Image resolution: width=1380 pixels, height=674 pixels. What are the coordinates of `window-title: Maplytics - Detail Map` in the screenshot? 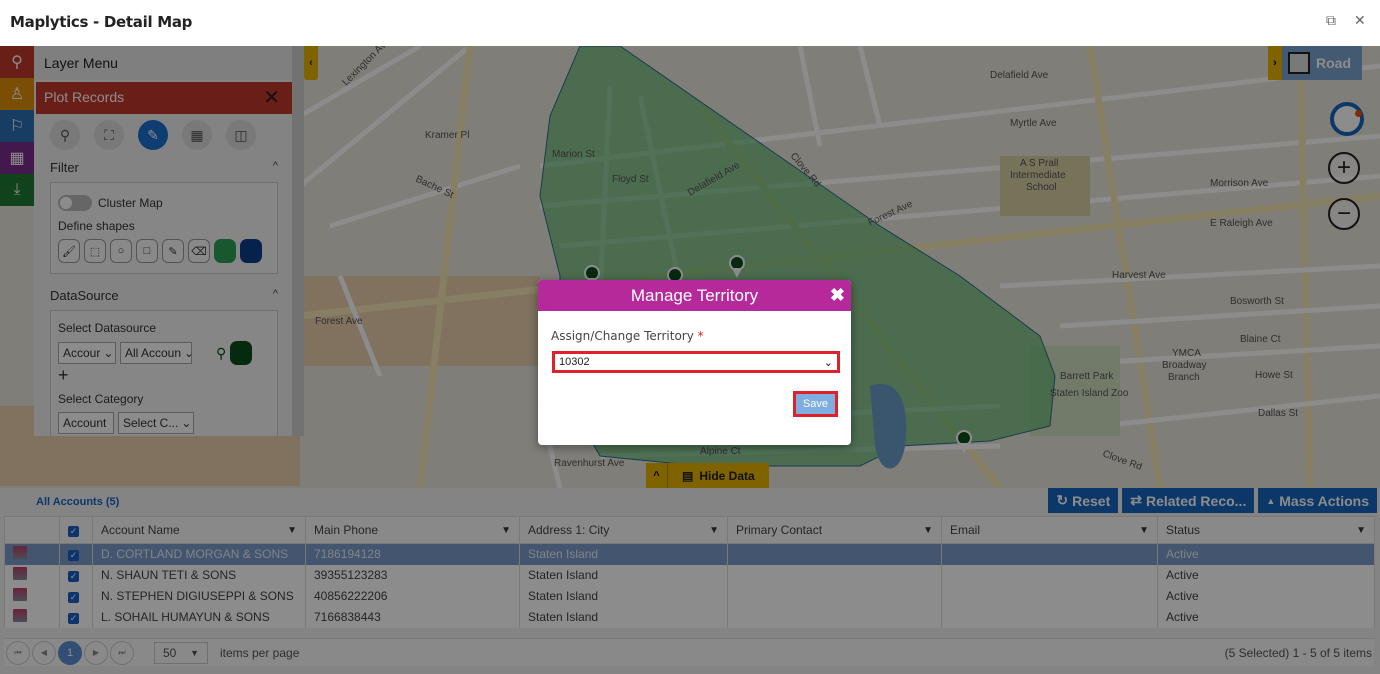 It's located at (101, 22).